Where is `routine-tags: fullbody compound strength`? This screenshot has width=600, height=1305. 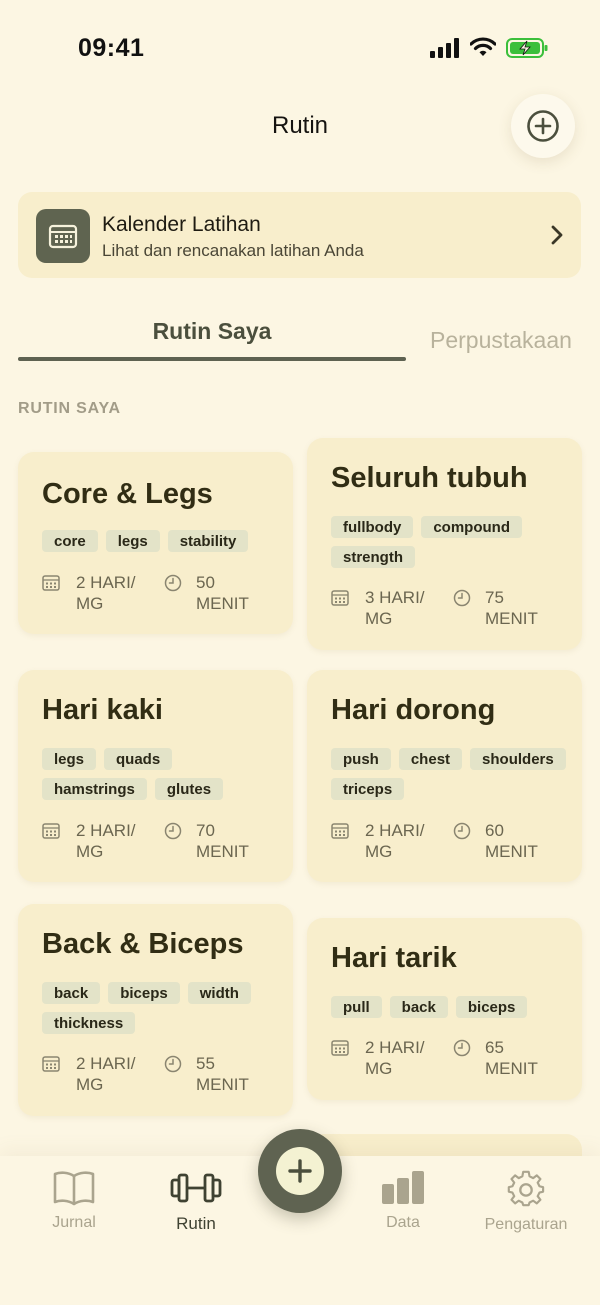
routine-tags: fullbody compound strength is located at coordinates (451, 542).